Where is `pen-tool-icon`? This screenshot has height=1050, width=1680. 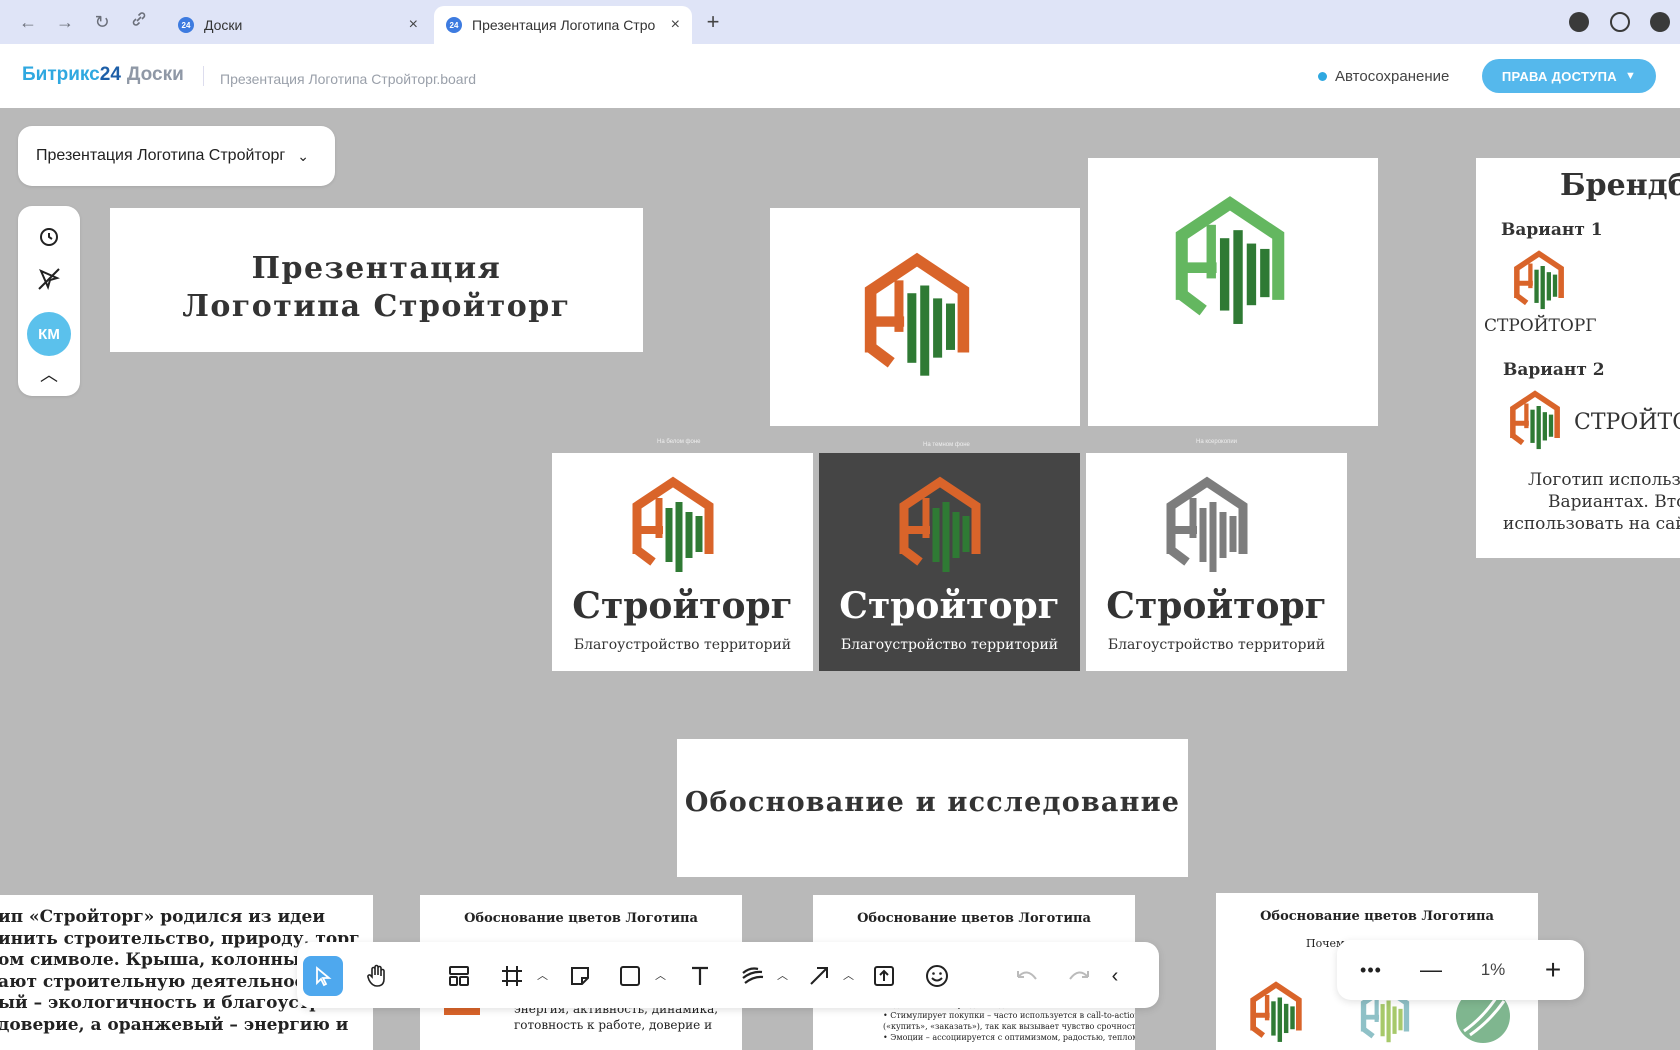 pen-tool-icon is located at coordinates (753, 976).